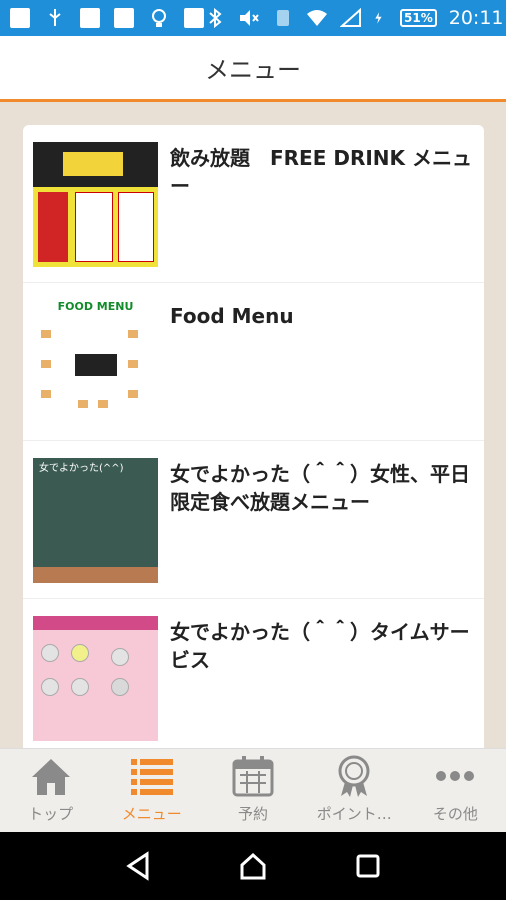  I want to click on status-bar: 51% 20:11, so click(253, 18).